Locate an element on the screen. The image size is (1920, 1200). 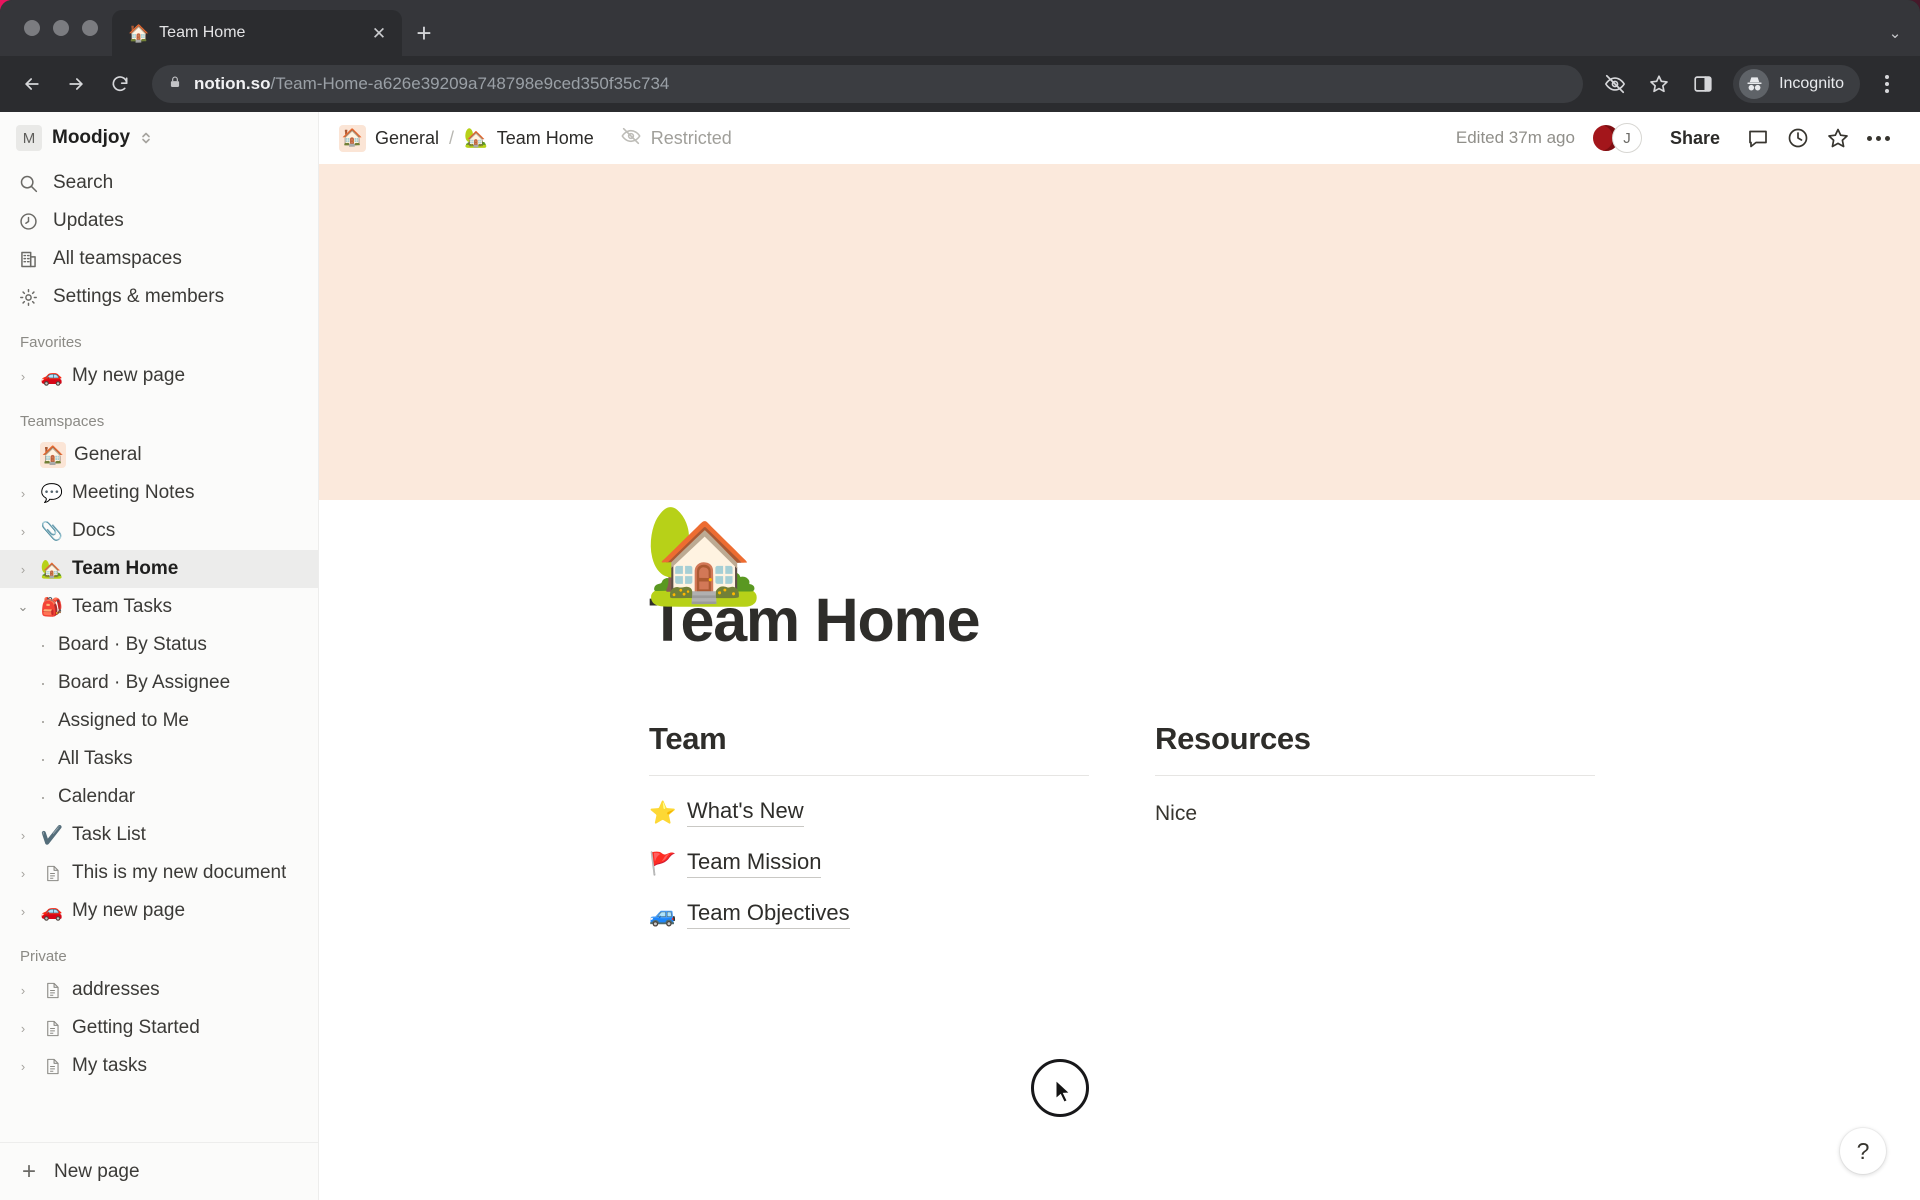
maximize-window-button is located at coordinates (90, 28).